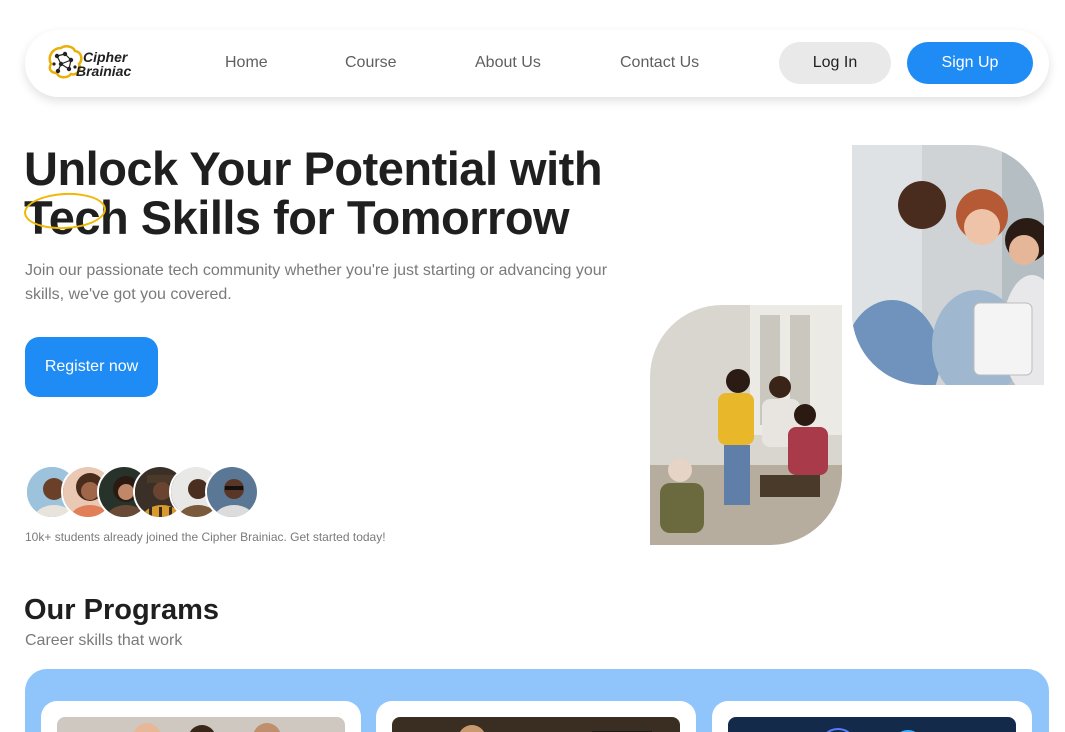 This screenshot has width=1065, height=732. What do you see at coordinates (104, 71) in the screenshot?
I see `brand-line2: Brainiac` at bounding box center [104, 71].